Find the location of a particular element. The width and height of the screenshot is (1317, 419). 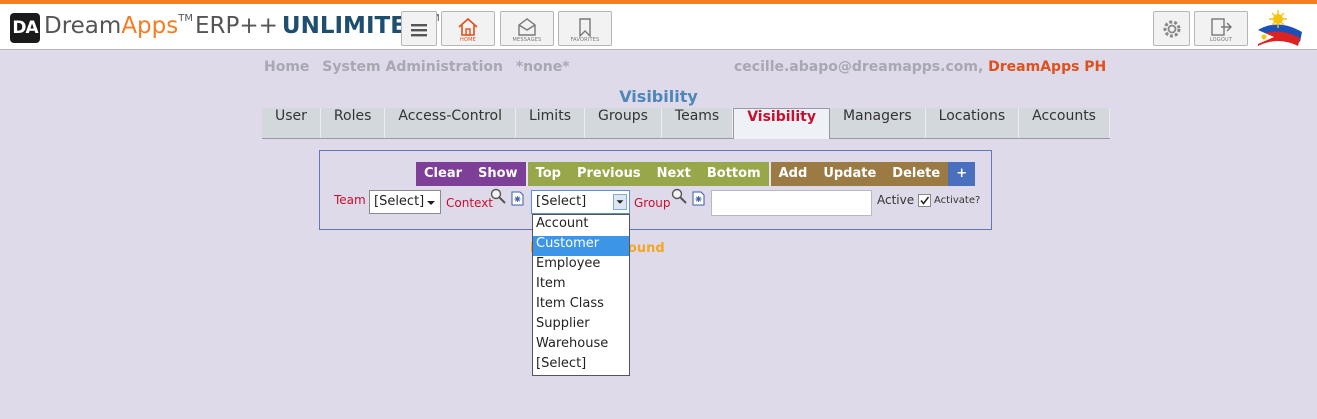

user-email: cecille.abapo@dreamapps.com, is located at coordinates (859, 67).